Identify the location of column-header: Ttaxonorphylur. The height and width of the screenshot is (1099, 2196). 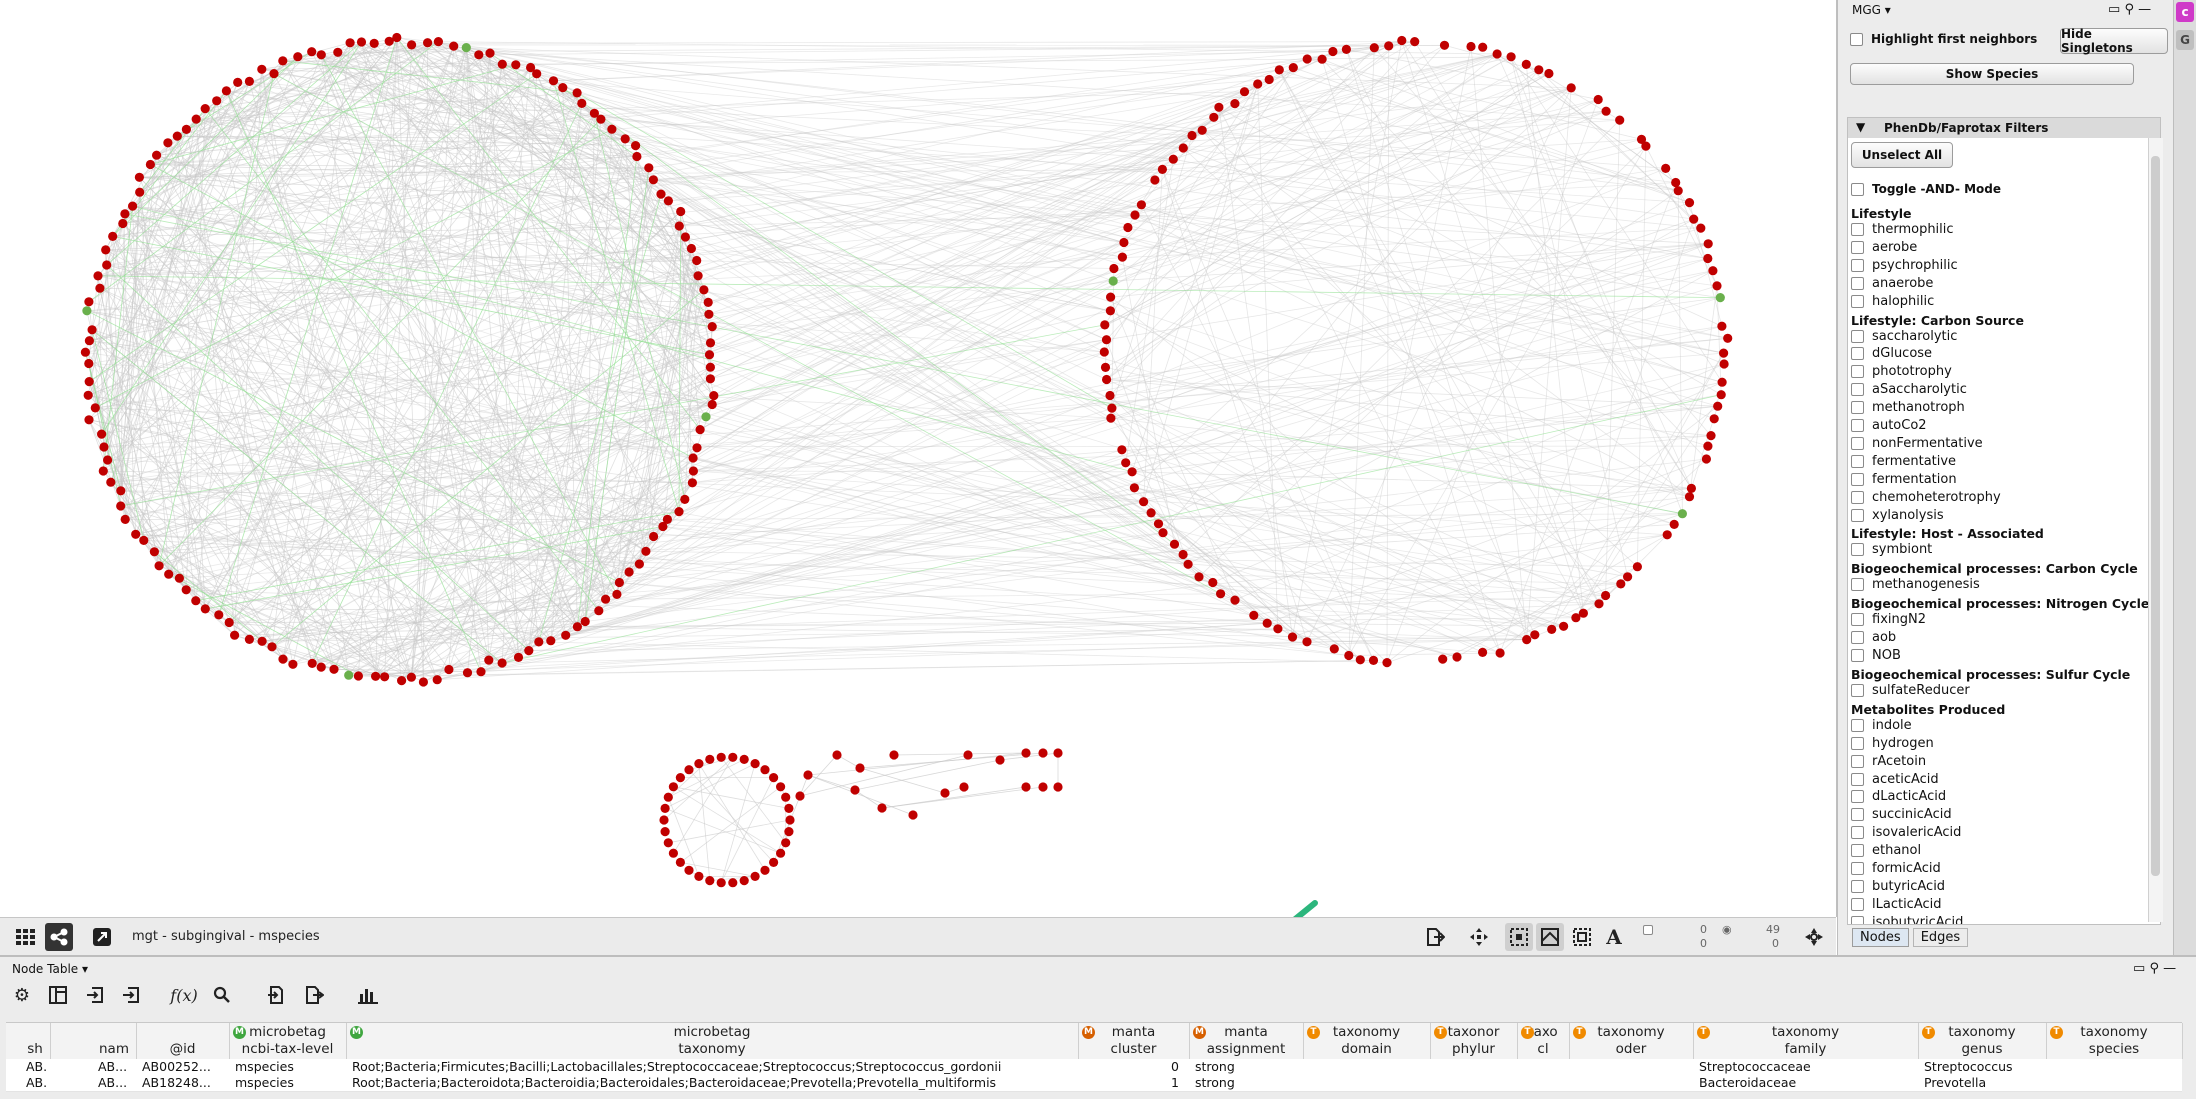
(1474, 1041).